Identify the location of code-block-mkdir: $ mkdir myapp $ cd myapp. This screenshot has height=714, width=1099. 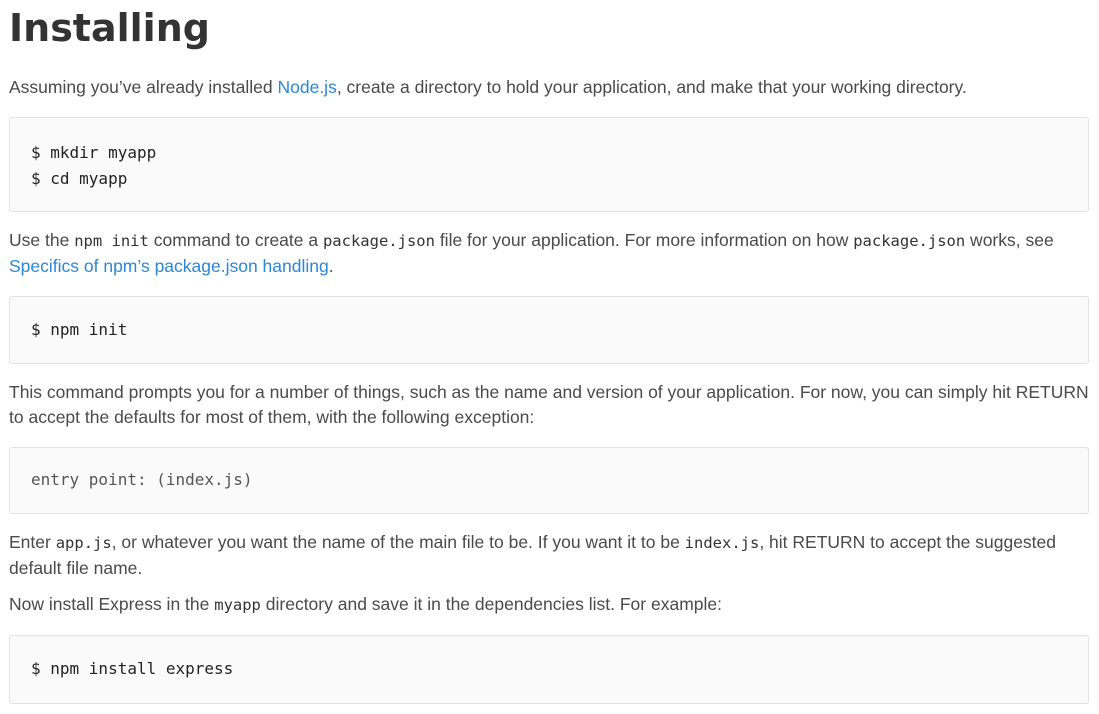
(549, 164).